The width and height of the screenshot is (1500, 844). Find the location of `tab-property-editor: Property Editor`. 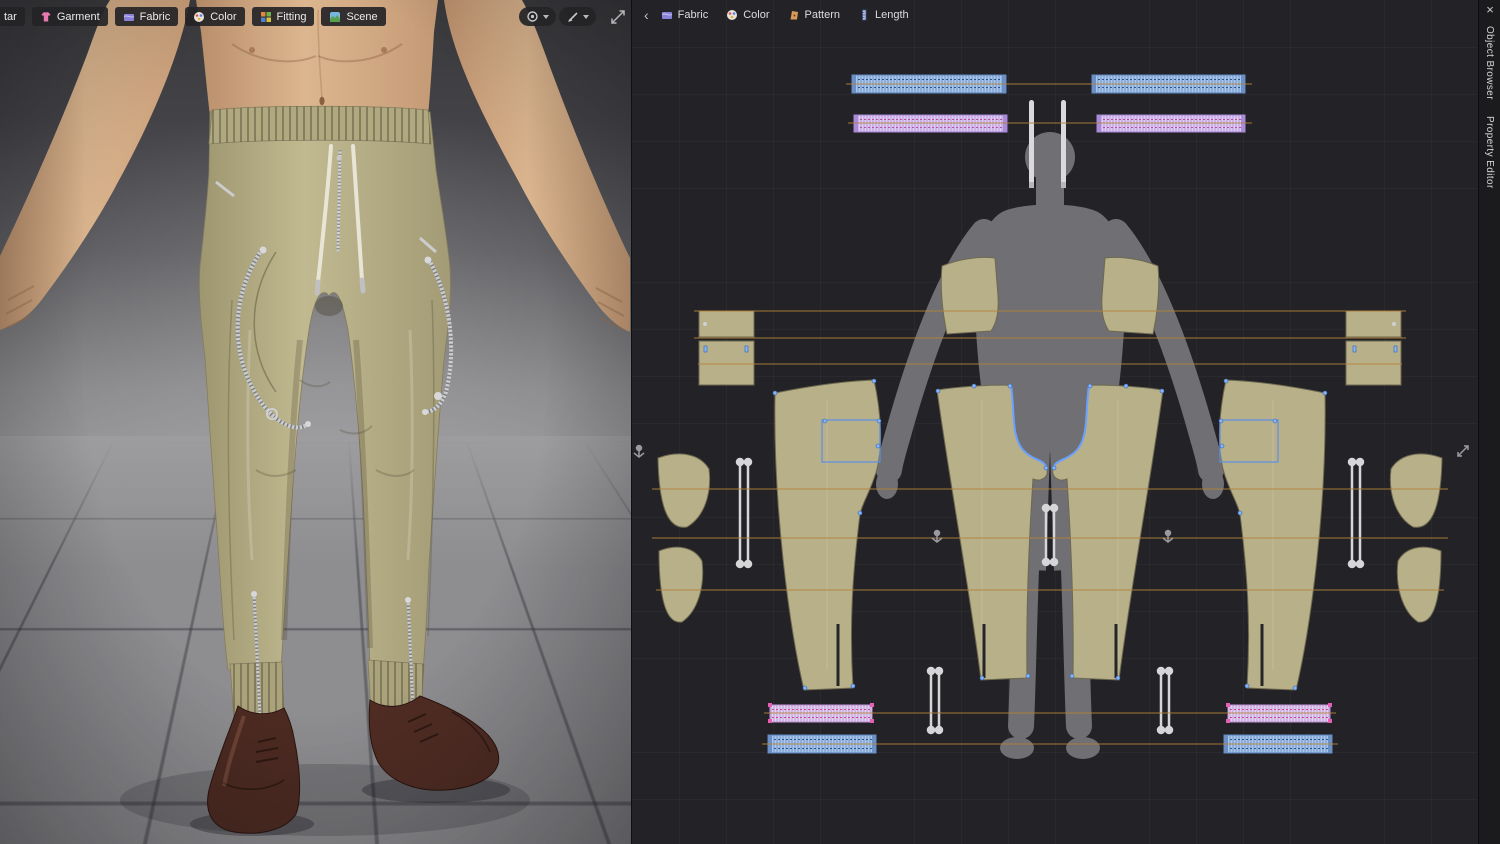

tab-property-editor: Property Editor is located at coordinates (1489, 152).